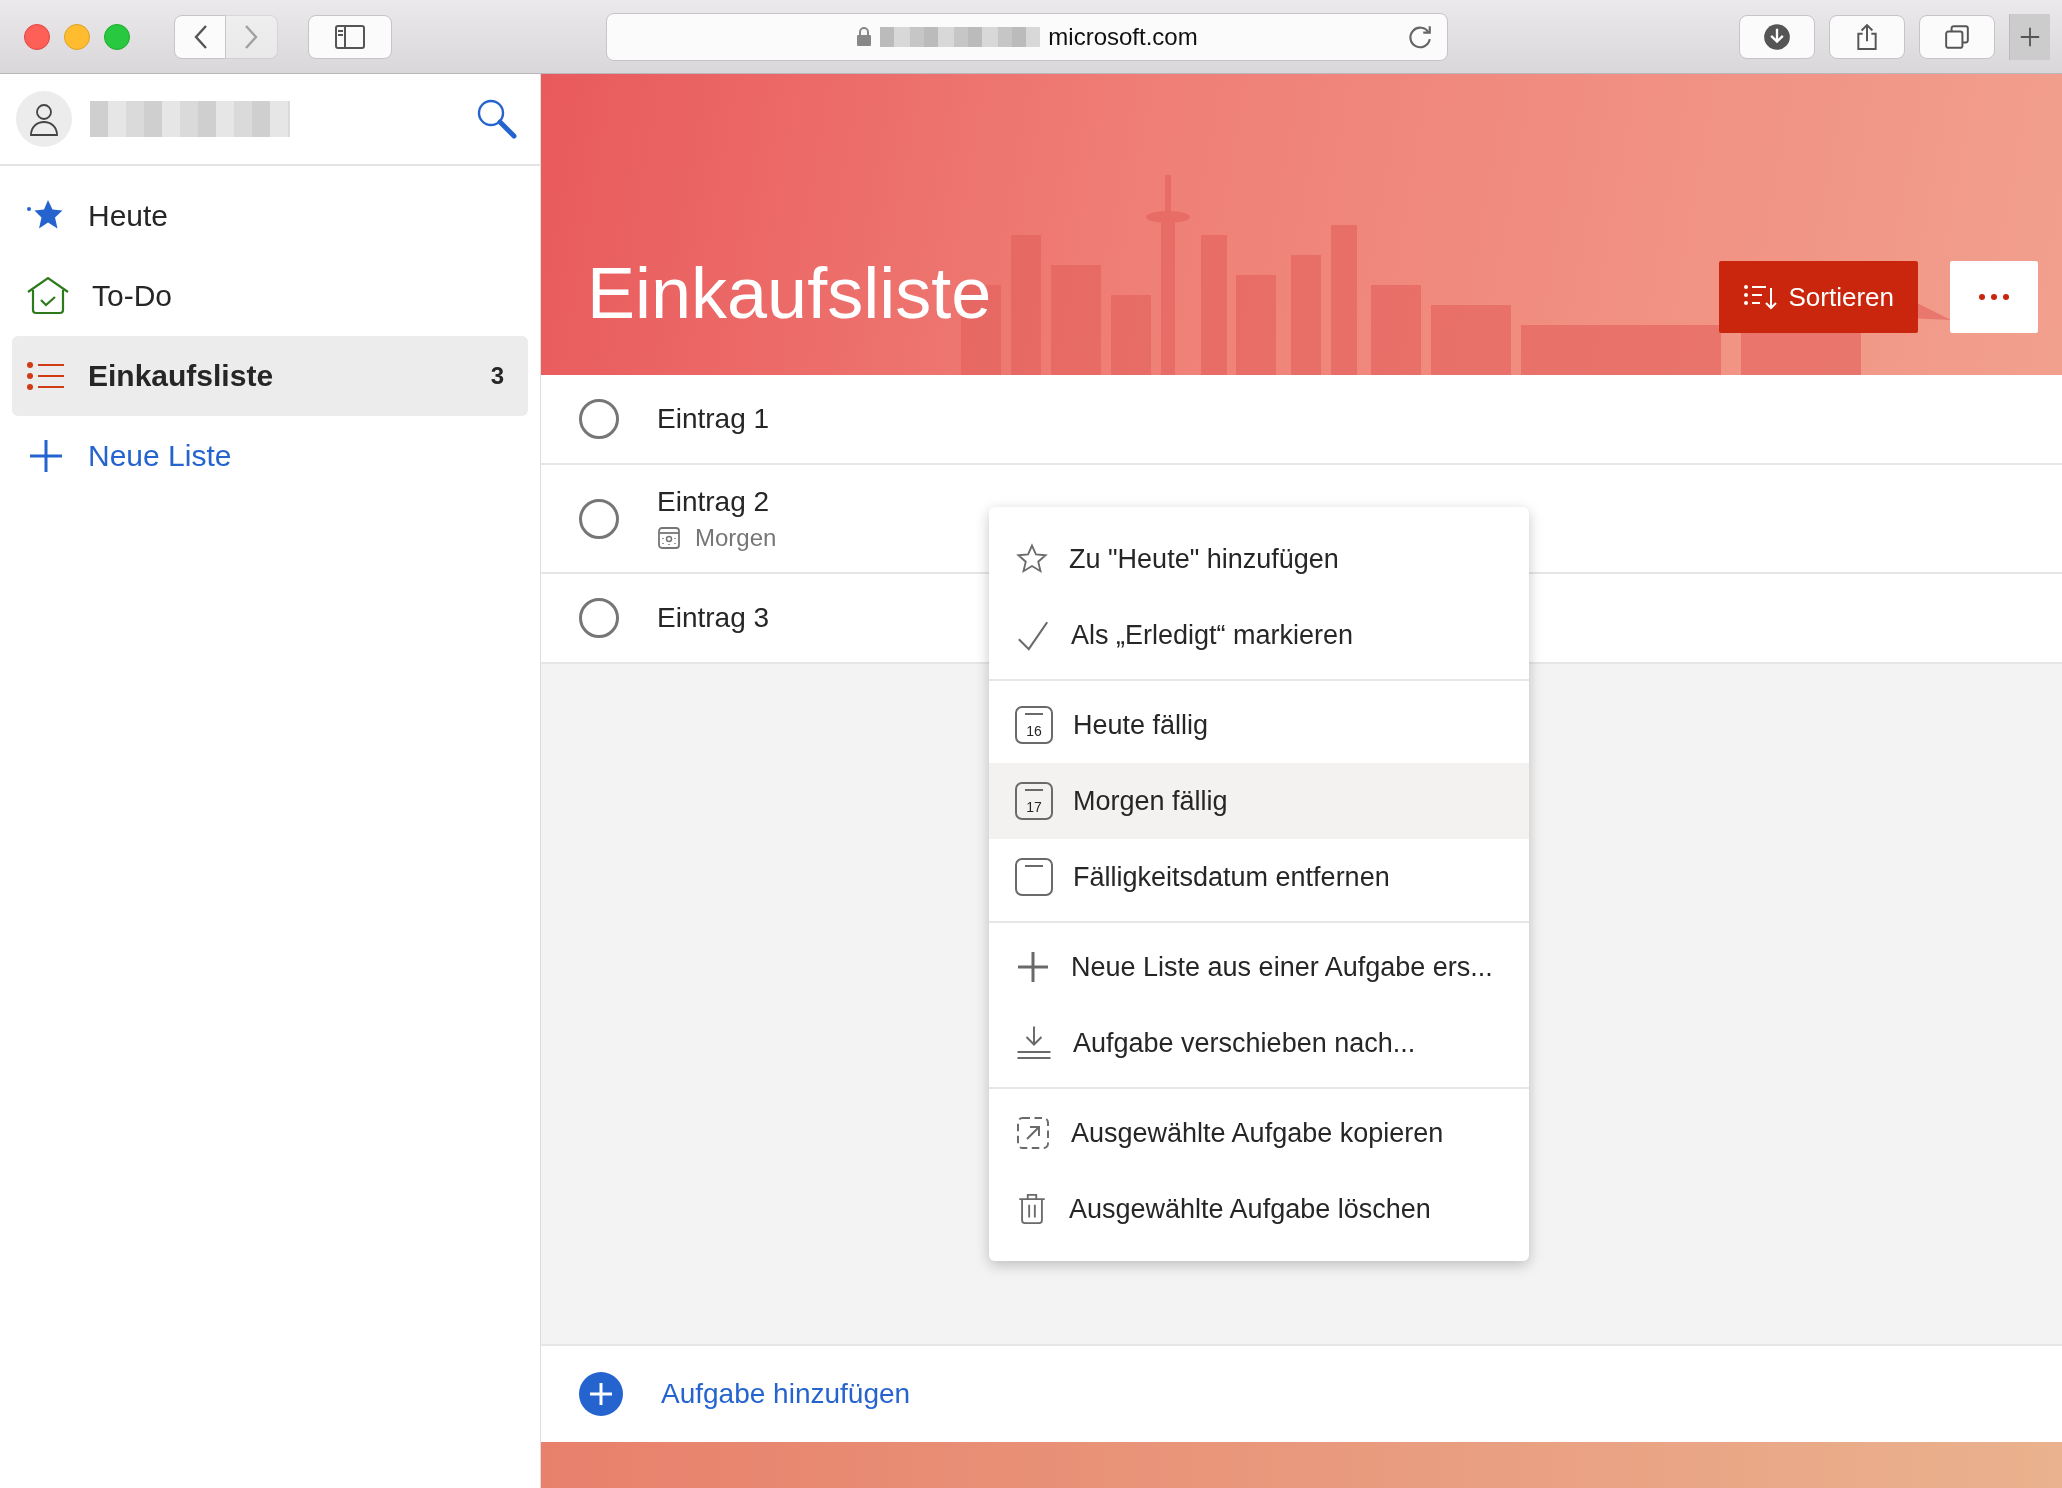 This screenshot has height=1488, width=2062. Describe the element at coordinates (1032, 559) in the screenshot. I see `star-icon` at that location.